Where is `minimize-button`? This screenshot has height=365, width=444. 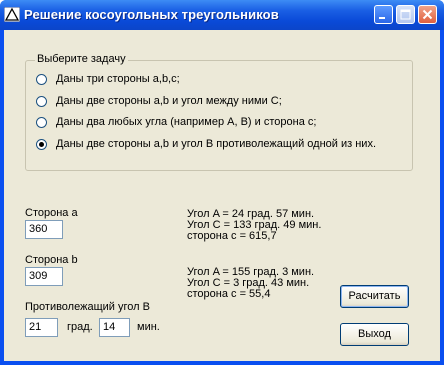
minimize-button is located at coordinates (383, 14).